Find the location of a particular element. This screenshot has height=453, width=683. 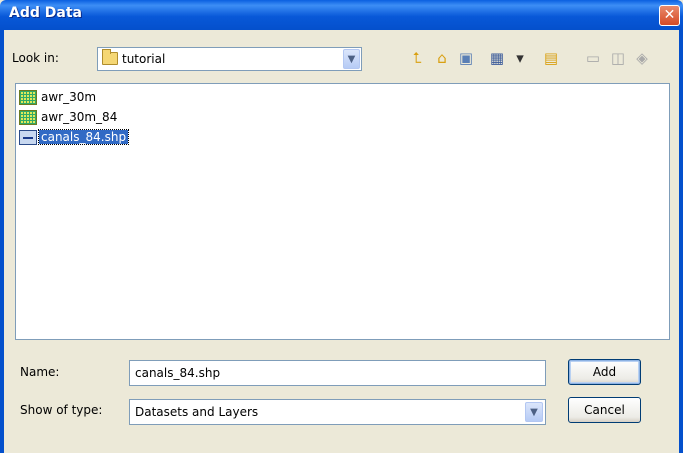

new-shapefile-icon: ◫ is located at coordinates (618, 58).